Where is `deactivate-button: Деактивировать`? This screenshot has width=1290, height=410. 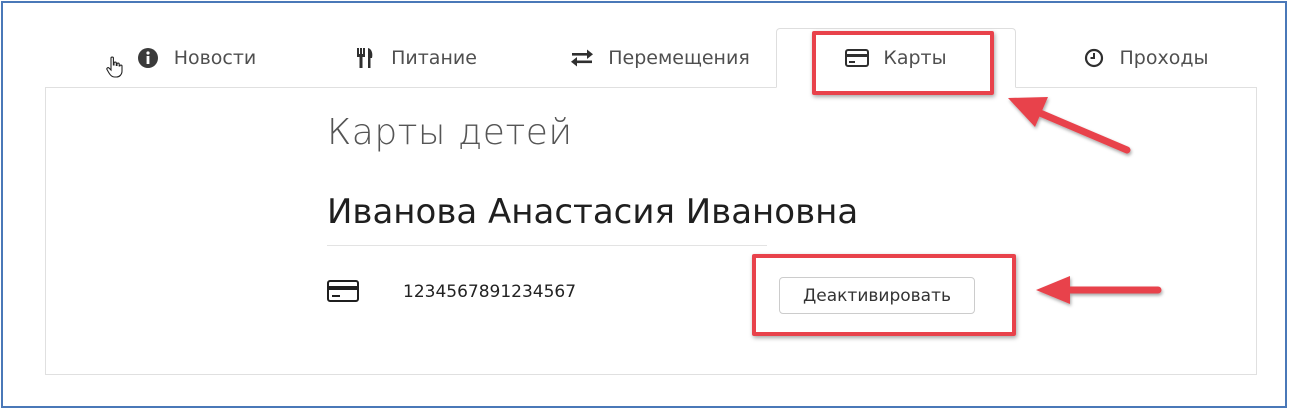
deactivate-button: Деактивировать is located at coordinates (877, 295).